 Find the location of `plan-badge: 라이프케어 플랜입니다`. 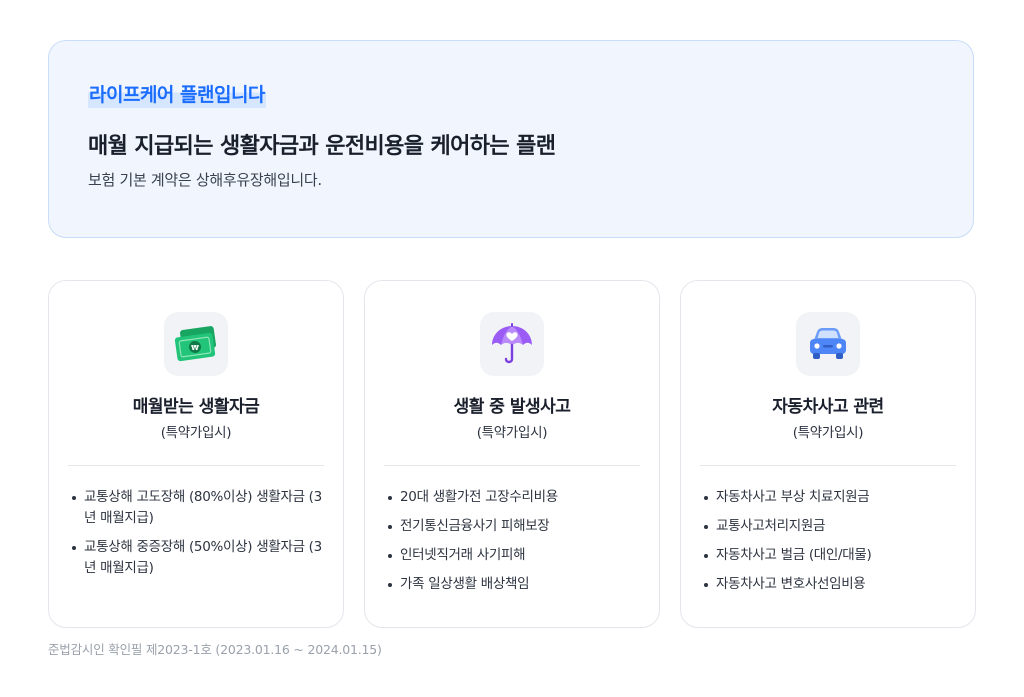

plan-badge: 라이프케어 플랜입니다 is located at coordinates (177, 95).